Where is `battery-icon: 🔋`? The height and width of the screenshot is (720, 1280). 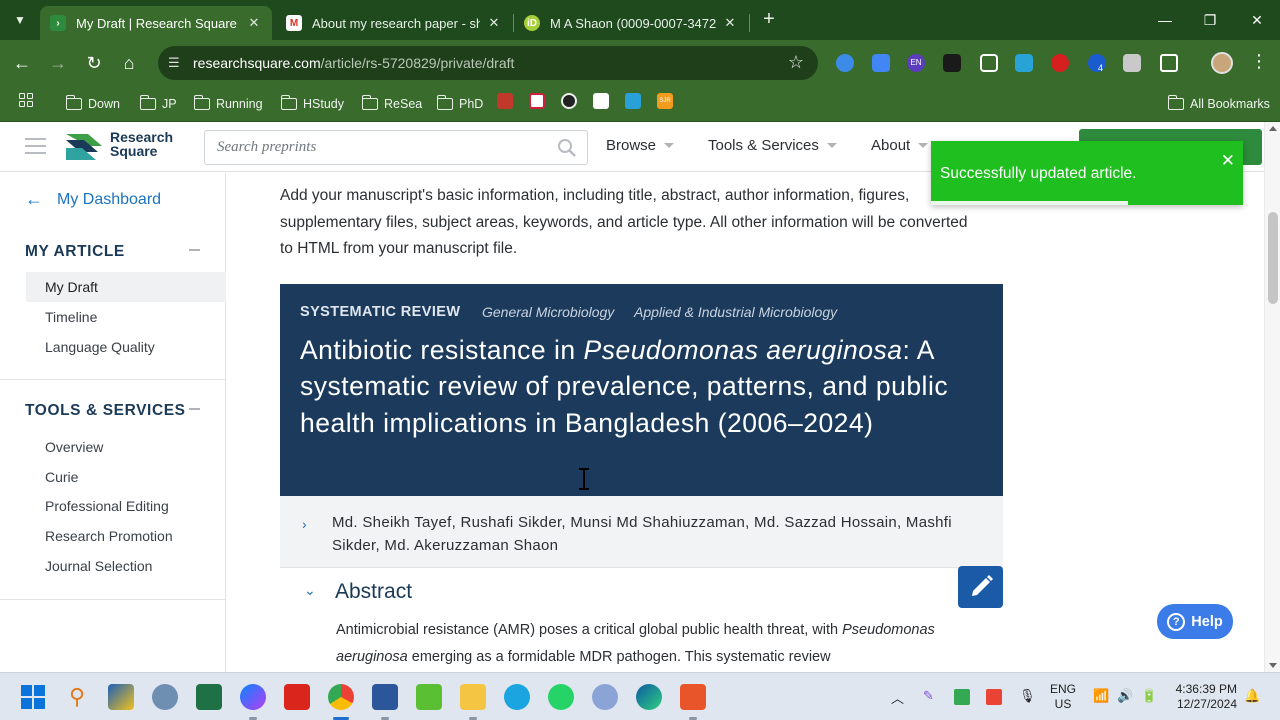
battery-icon: 🔋 is located at coordinates (1149, 696).